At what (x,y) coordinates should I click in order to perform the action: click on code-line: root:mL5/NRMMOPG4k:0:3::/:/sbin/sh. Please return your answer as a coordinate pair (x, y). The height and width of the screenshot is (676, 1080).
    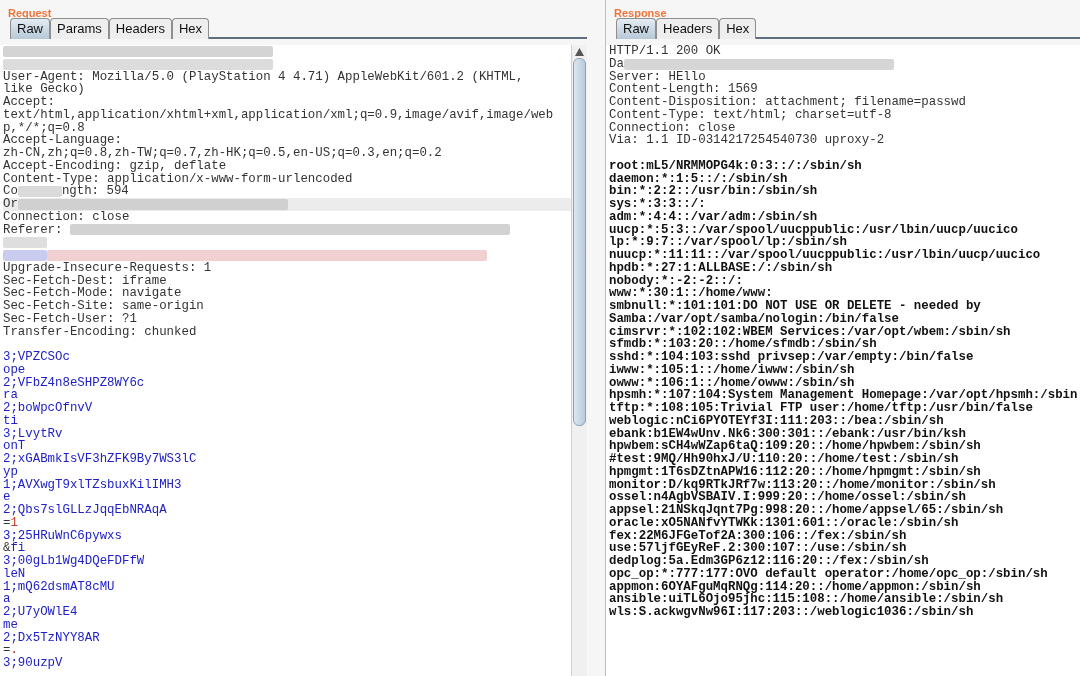
    Looking at the image, I should click on (735, 165).